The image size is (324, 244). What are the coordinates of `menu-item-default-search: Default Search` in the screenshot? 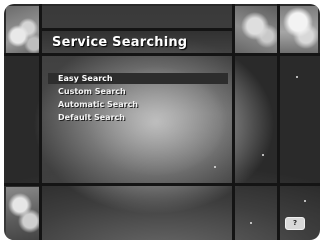 It's located at (138, 117).